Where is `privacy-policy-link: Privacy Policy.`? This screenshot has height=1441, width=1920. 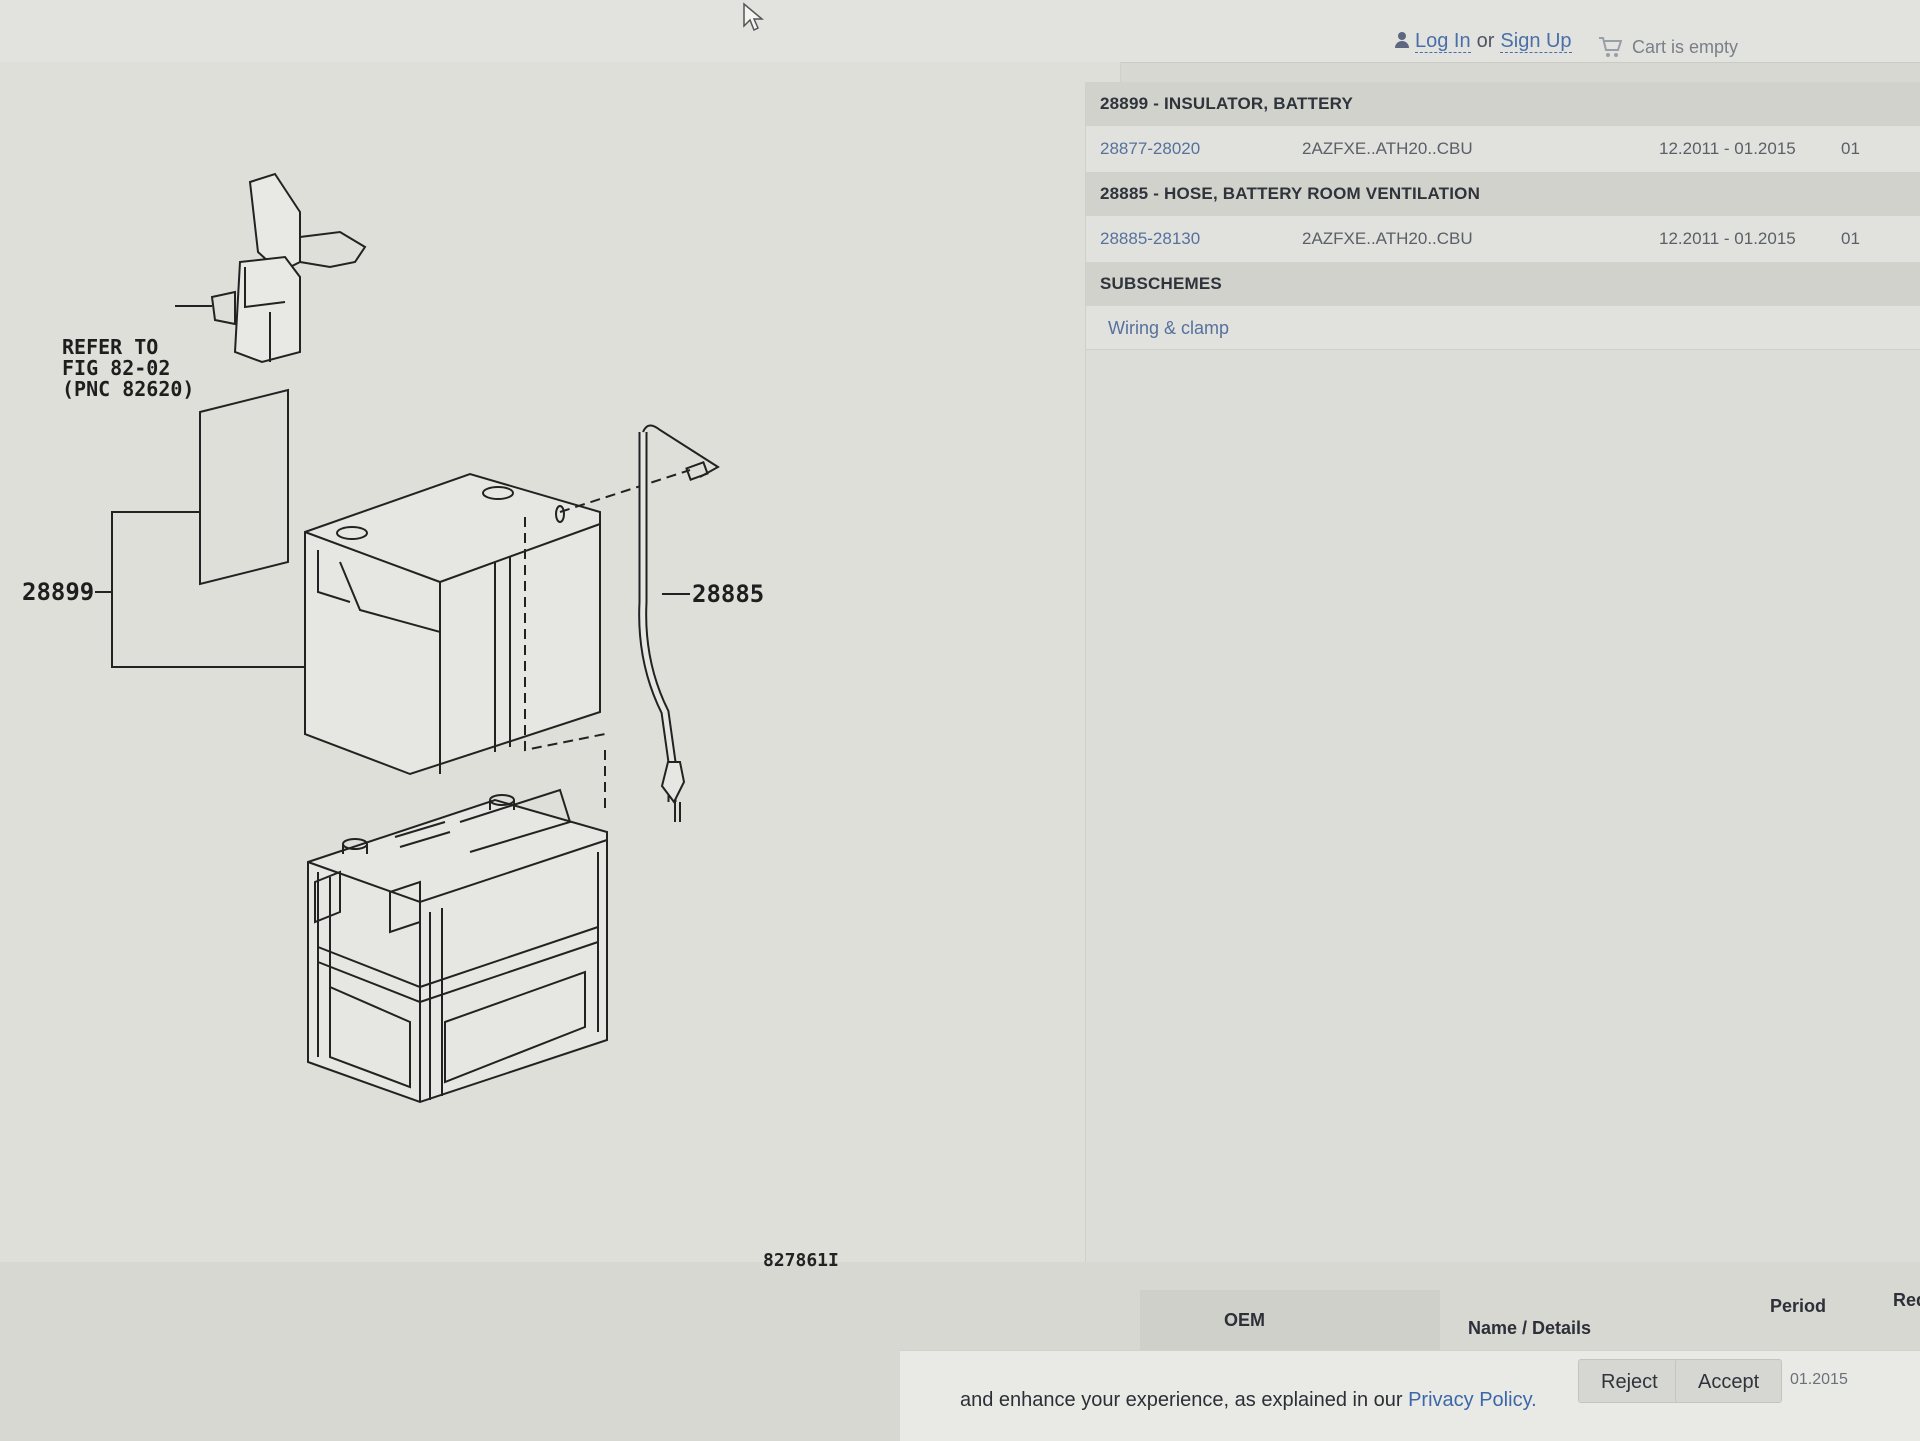
privacy-policy-link: Privacy Policy. is located at coordinates (1472, 1400).